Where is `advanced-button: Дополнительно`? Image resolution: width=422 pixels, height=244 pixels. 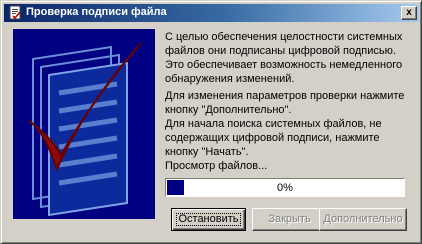 advanced-button: Дополнительно is located at coordinates (363, 219).